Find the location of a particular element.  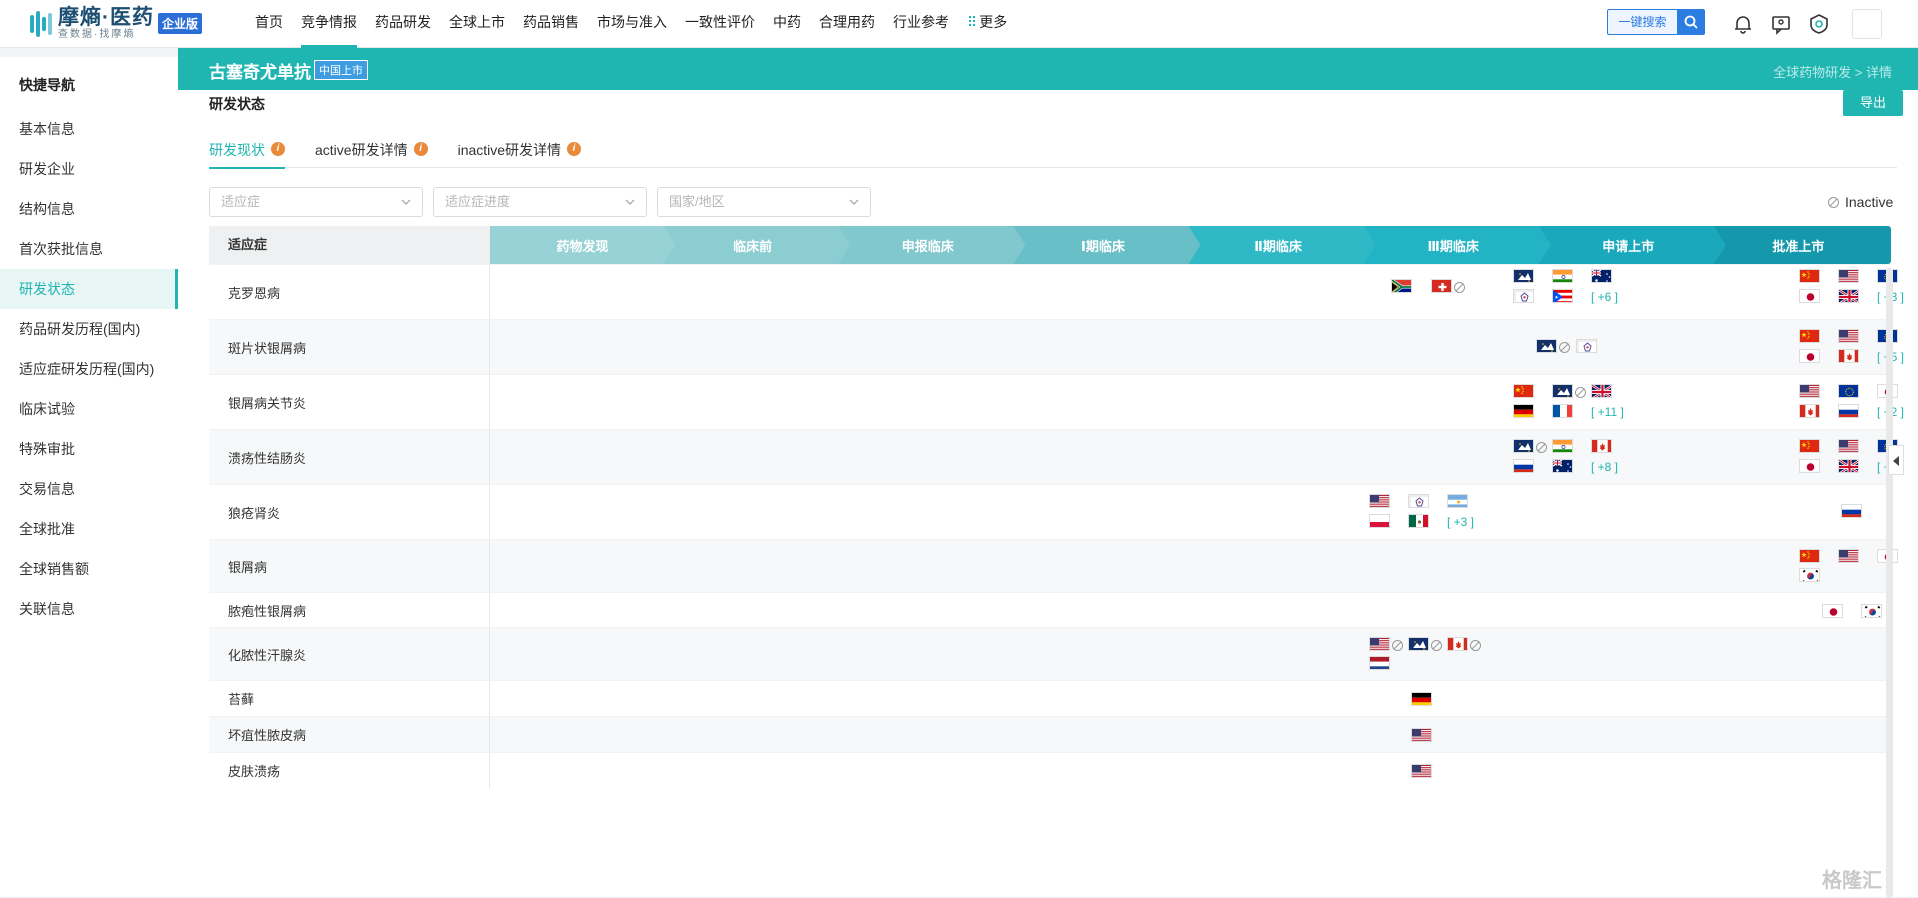

avatar is located at coordinates (1867, 24).